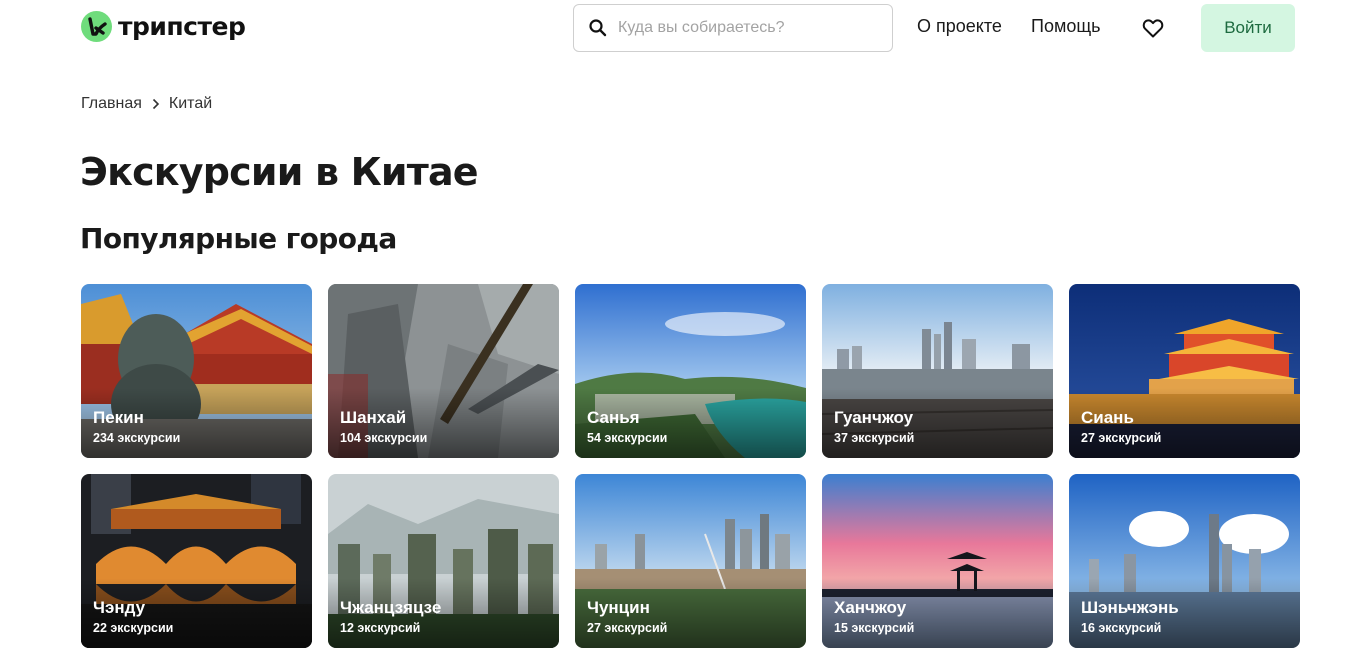  I want to click on city-name: Сиань, so click(1107, 417).